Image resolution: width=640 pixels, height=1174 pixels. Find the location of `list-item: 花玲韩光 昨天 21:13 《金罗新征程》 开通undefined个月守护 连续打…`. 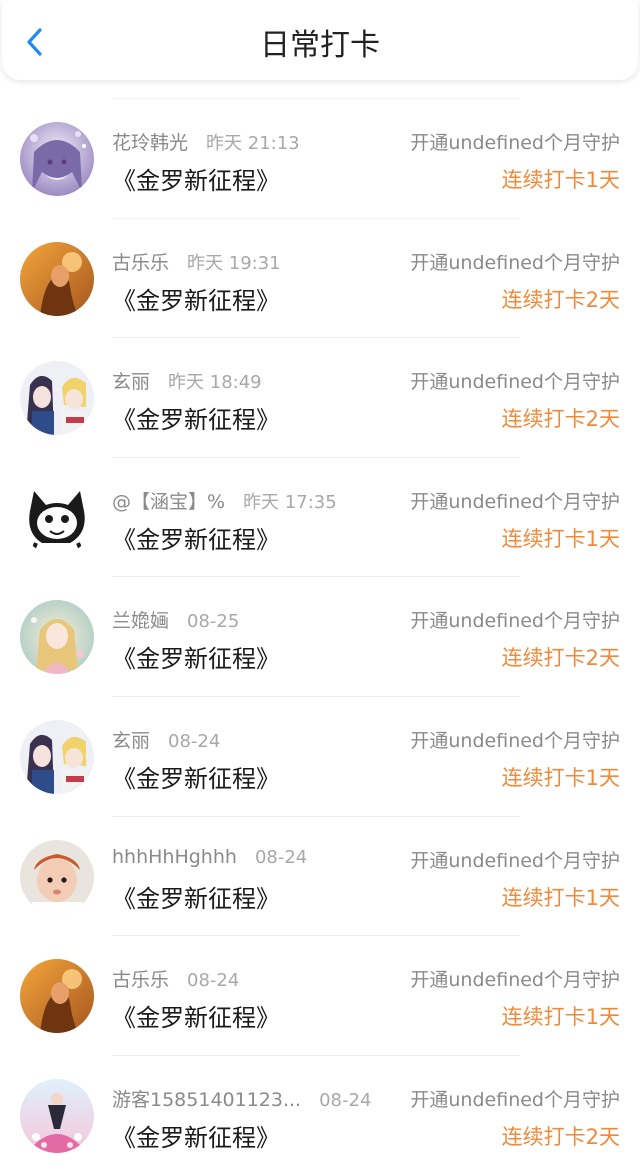

list-item: 花玲韩光 昨天 21:13 《金罗新征程》 开通undefined个月守护 连续打… is located at coordinates (320, 158).